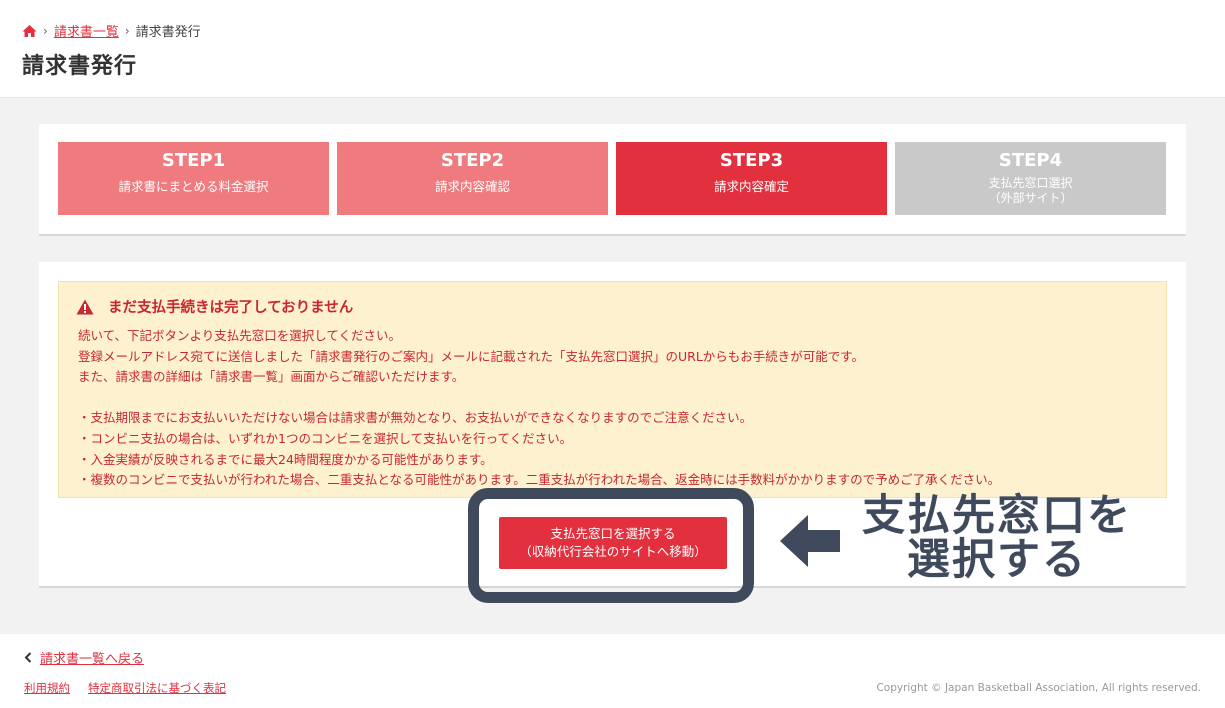  I want to click on callout-text: 支払先窓口を 選択する, so click(997, 538).